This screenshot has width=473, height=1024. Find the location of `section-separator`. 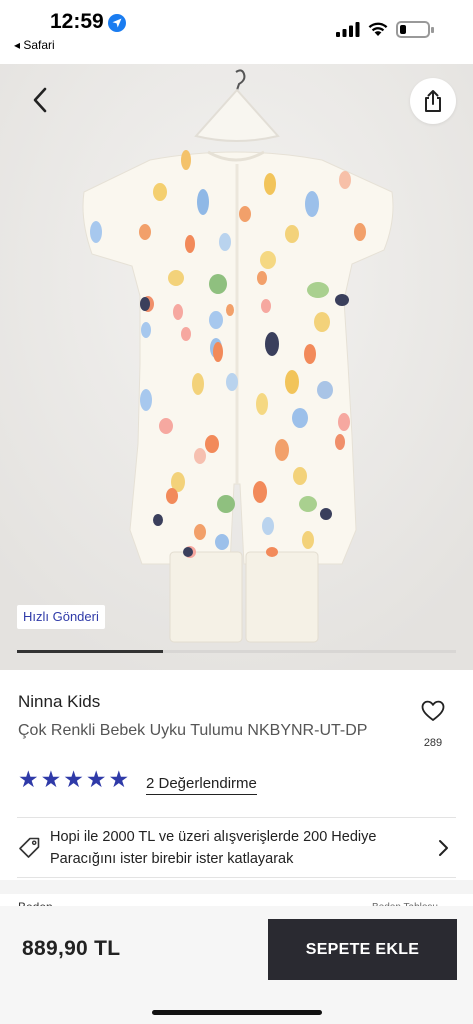

section-separator is located at coordinates (236, 887).